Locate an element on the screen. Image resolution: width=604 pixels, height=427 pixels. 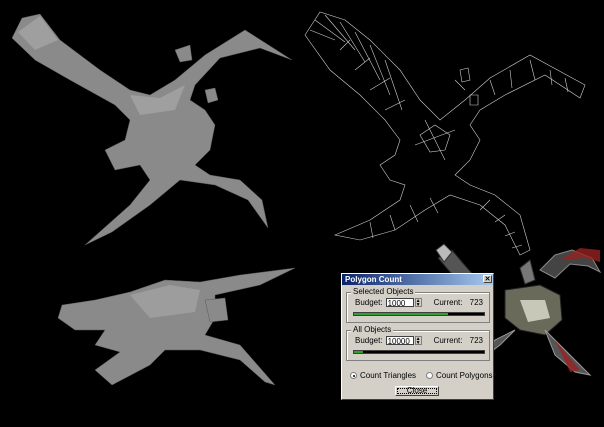
selected-budget-label: Budget: is located at coordinates (369, 302).